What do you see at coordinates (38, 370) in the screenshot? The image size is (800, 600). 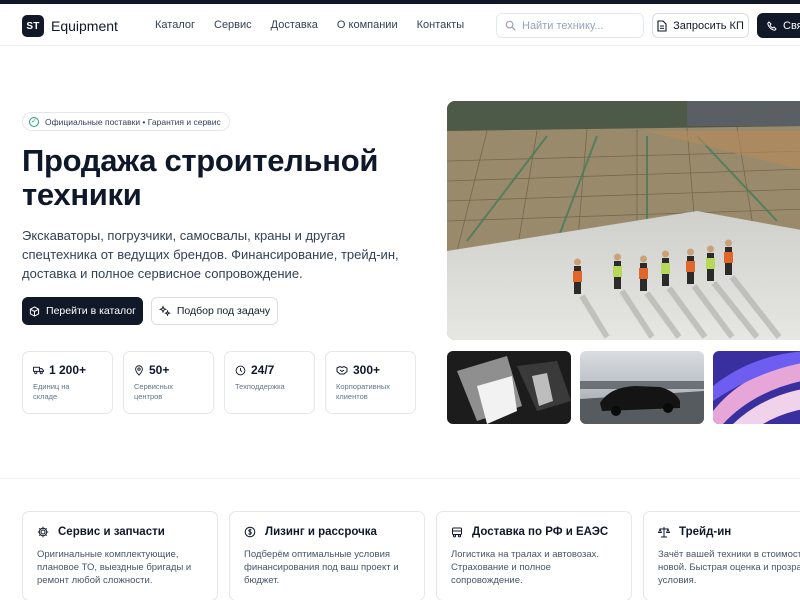 I see `truck-icon` at bounding box center [38, 370].